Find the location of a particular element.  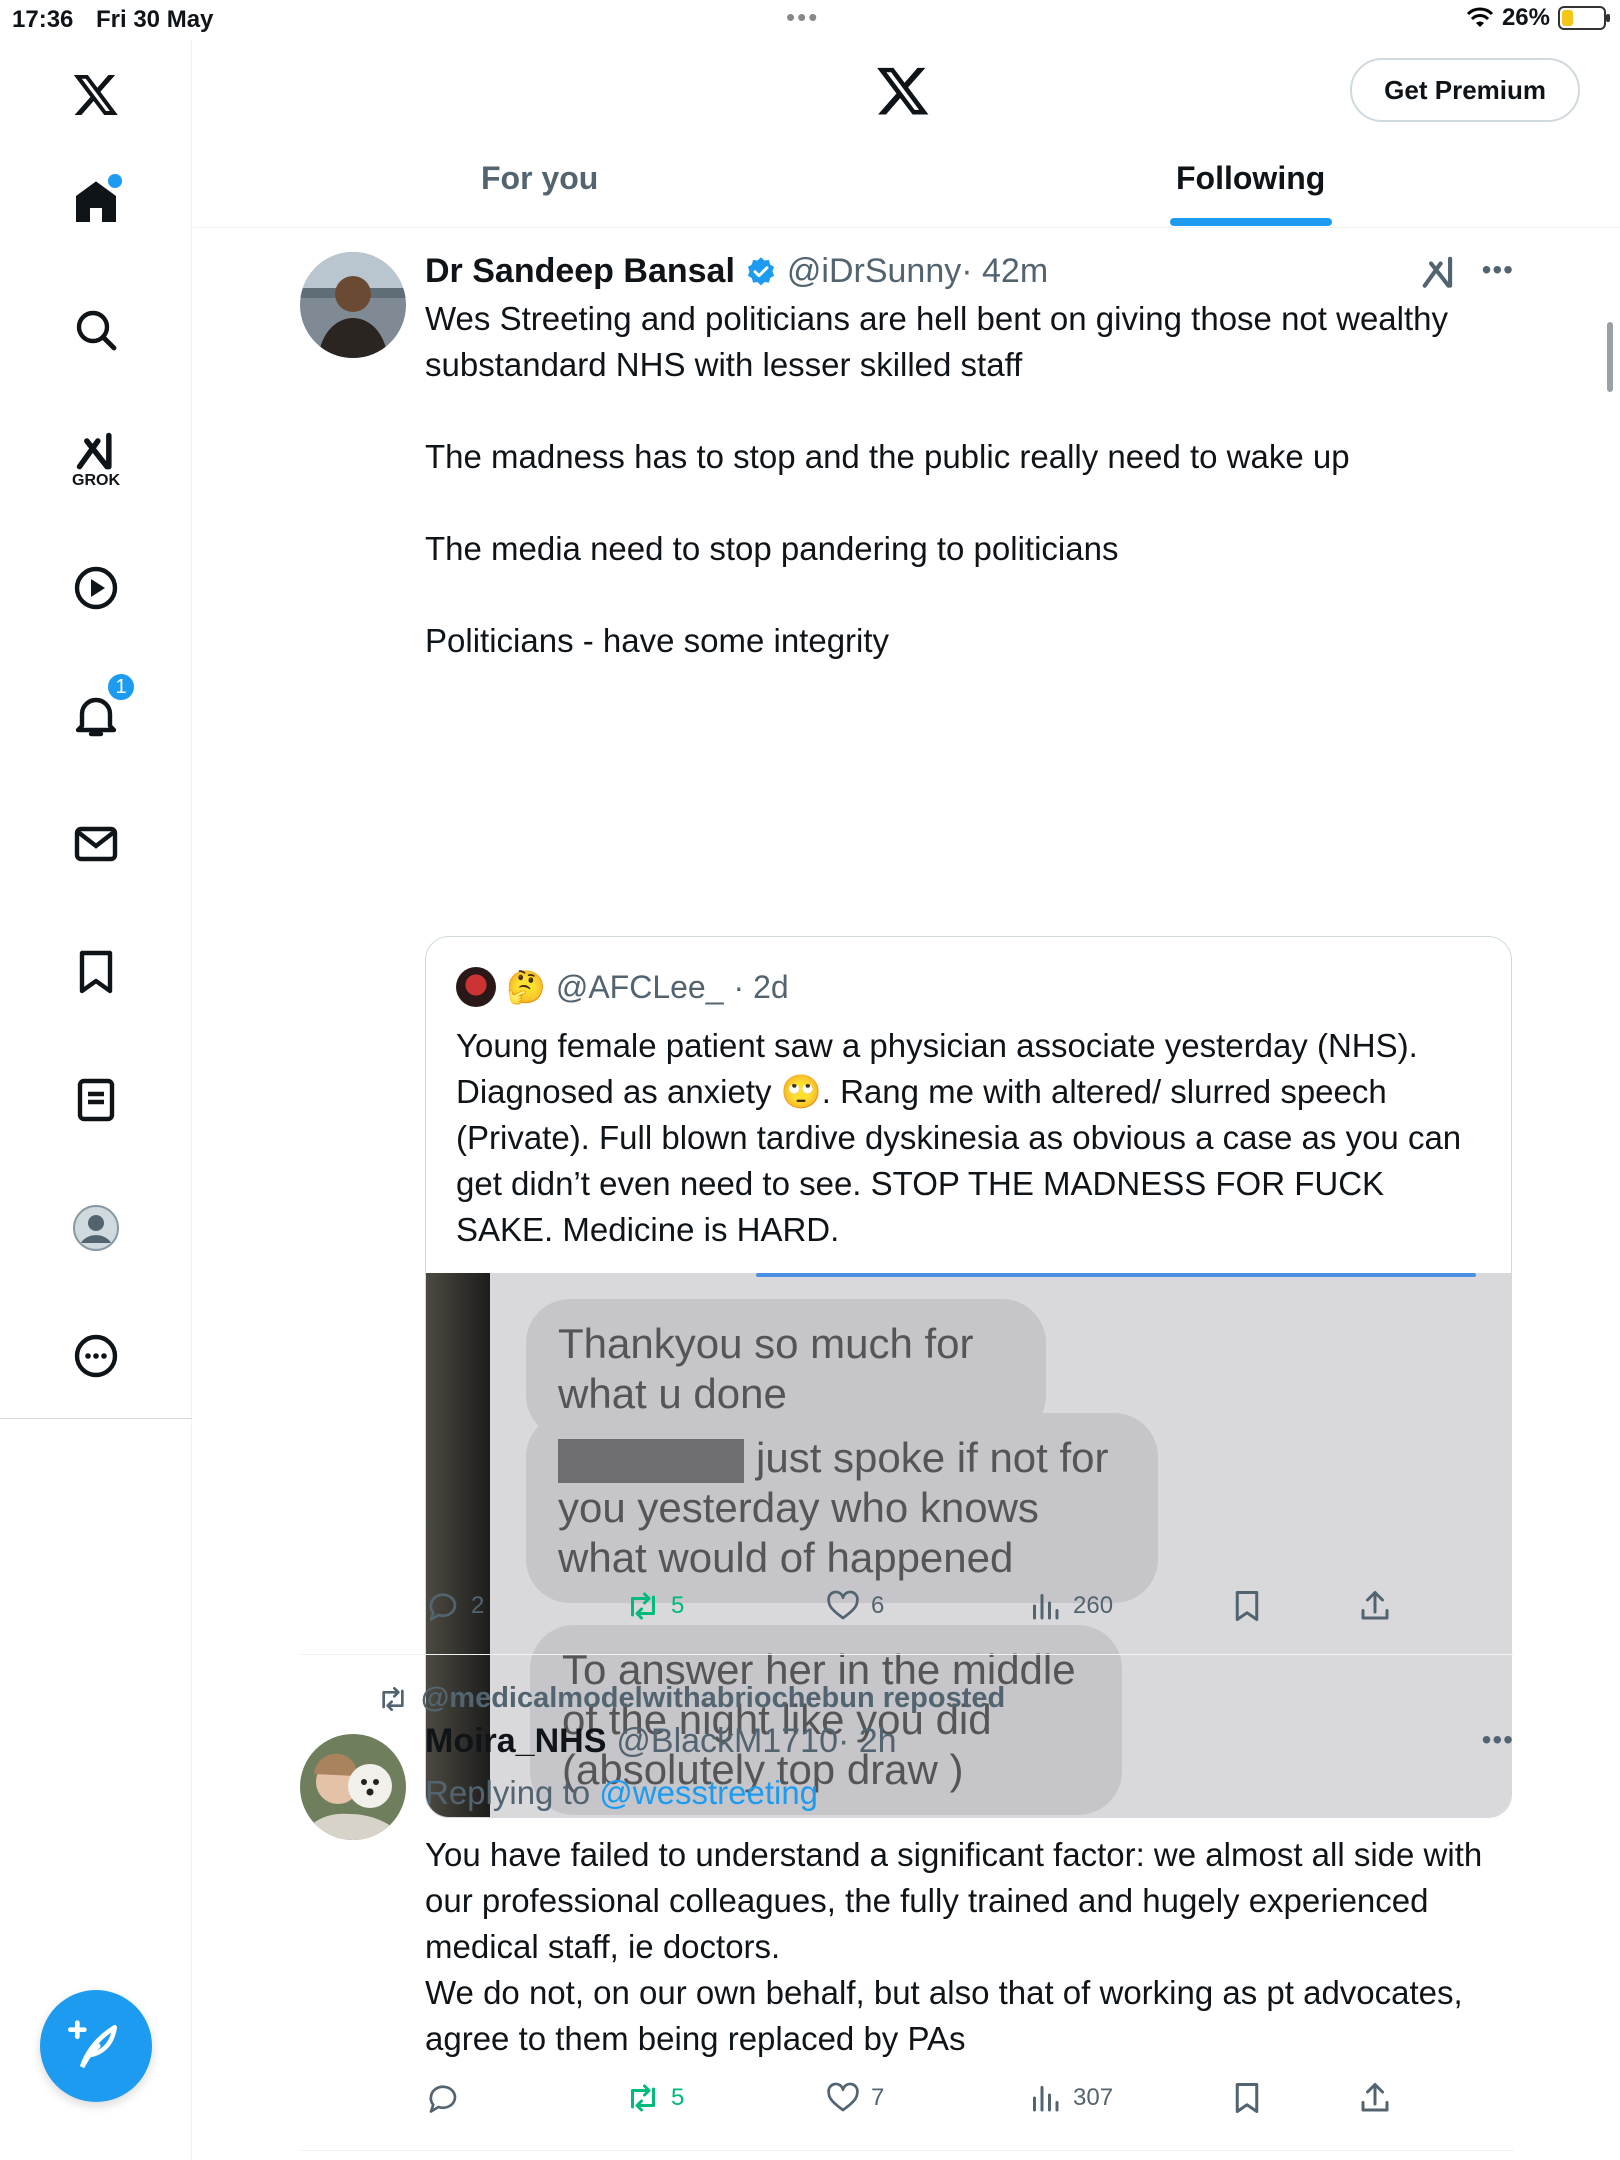

image-top-line is located at coordinates (1116, 1275).